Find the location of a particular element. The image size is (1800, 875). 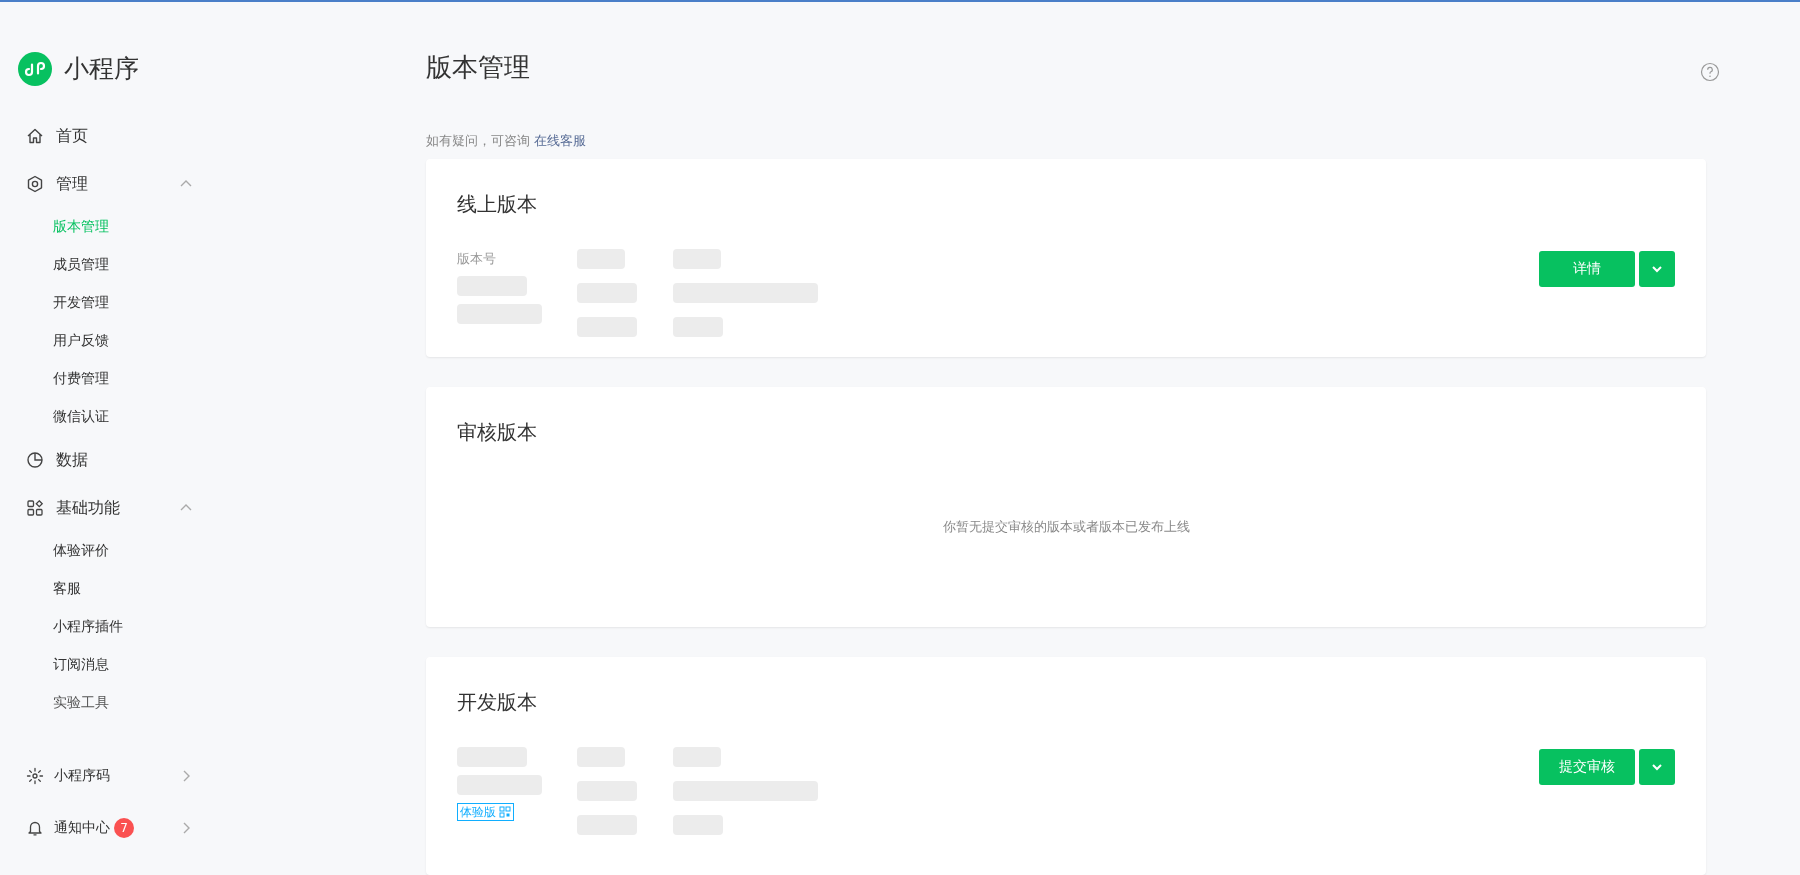

nav-item: 数据 is located at coordinates (72, 459).